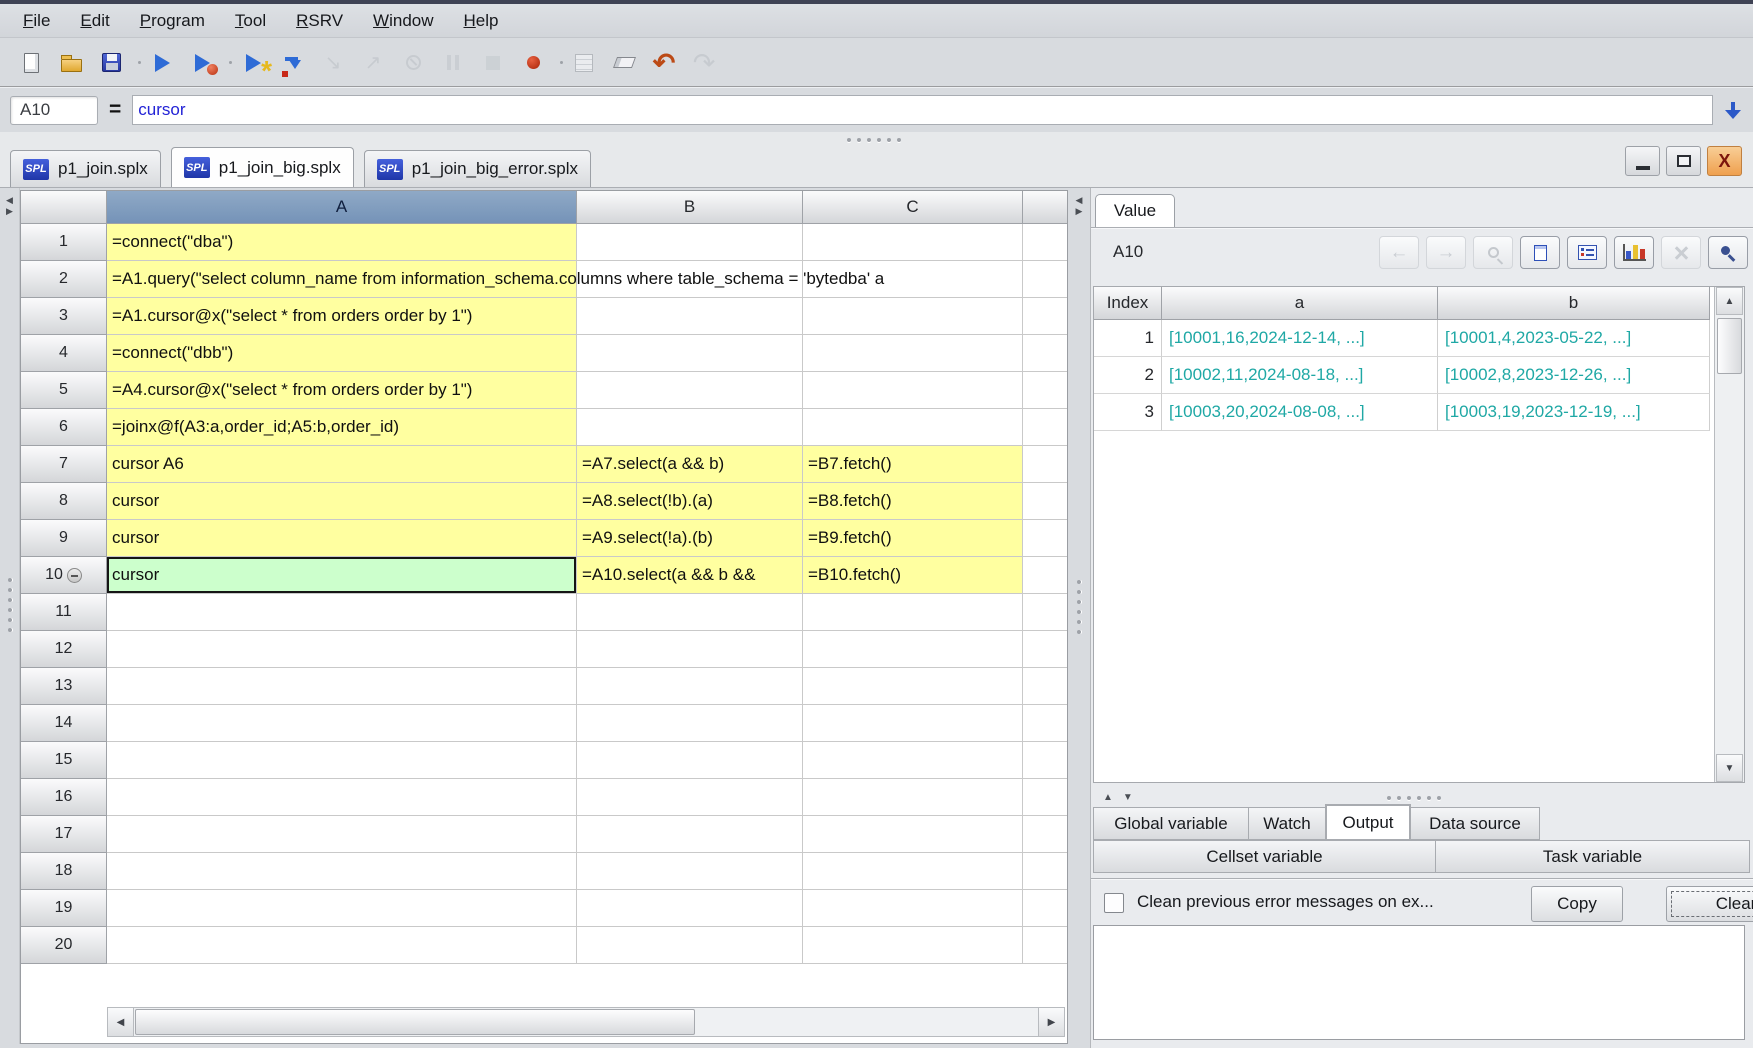  Describe the element at coordinates (64, 390) in the screenshot. I see `row-header-5: 5` at that location.